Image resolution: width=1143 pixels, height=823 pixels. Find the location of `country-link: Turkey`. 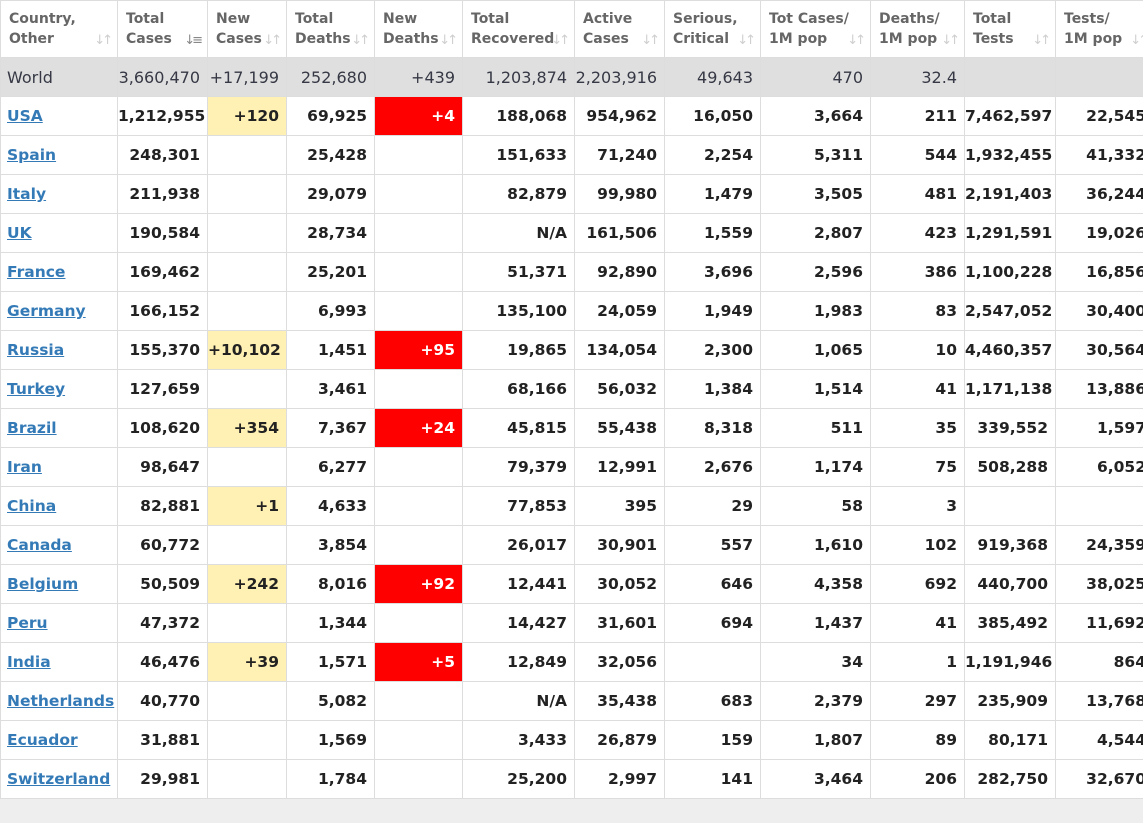

country-link: Turkey is located at coordinates (36, 389).